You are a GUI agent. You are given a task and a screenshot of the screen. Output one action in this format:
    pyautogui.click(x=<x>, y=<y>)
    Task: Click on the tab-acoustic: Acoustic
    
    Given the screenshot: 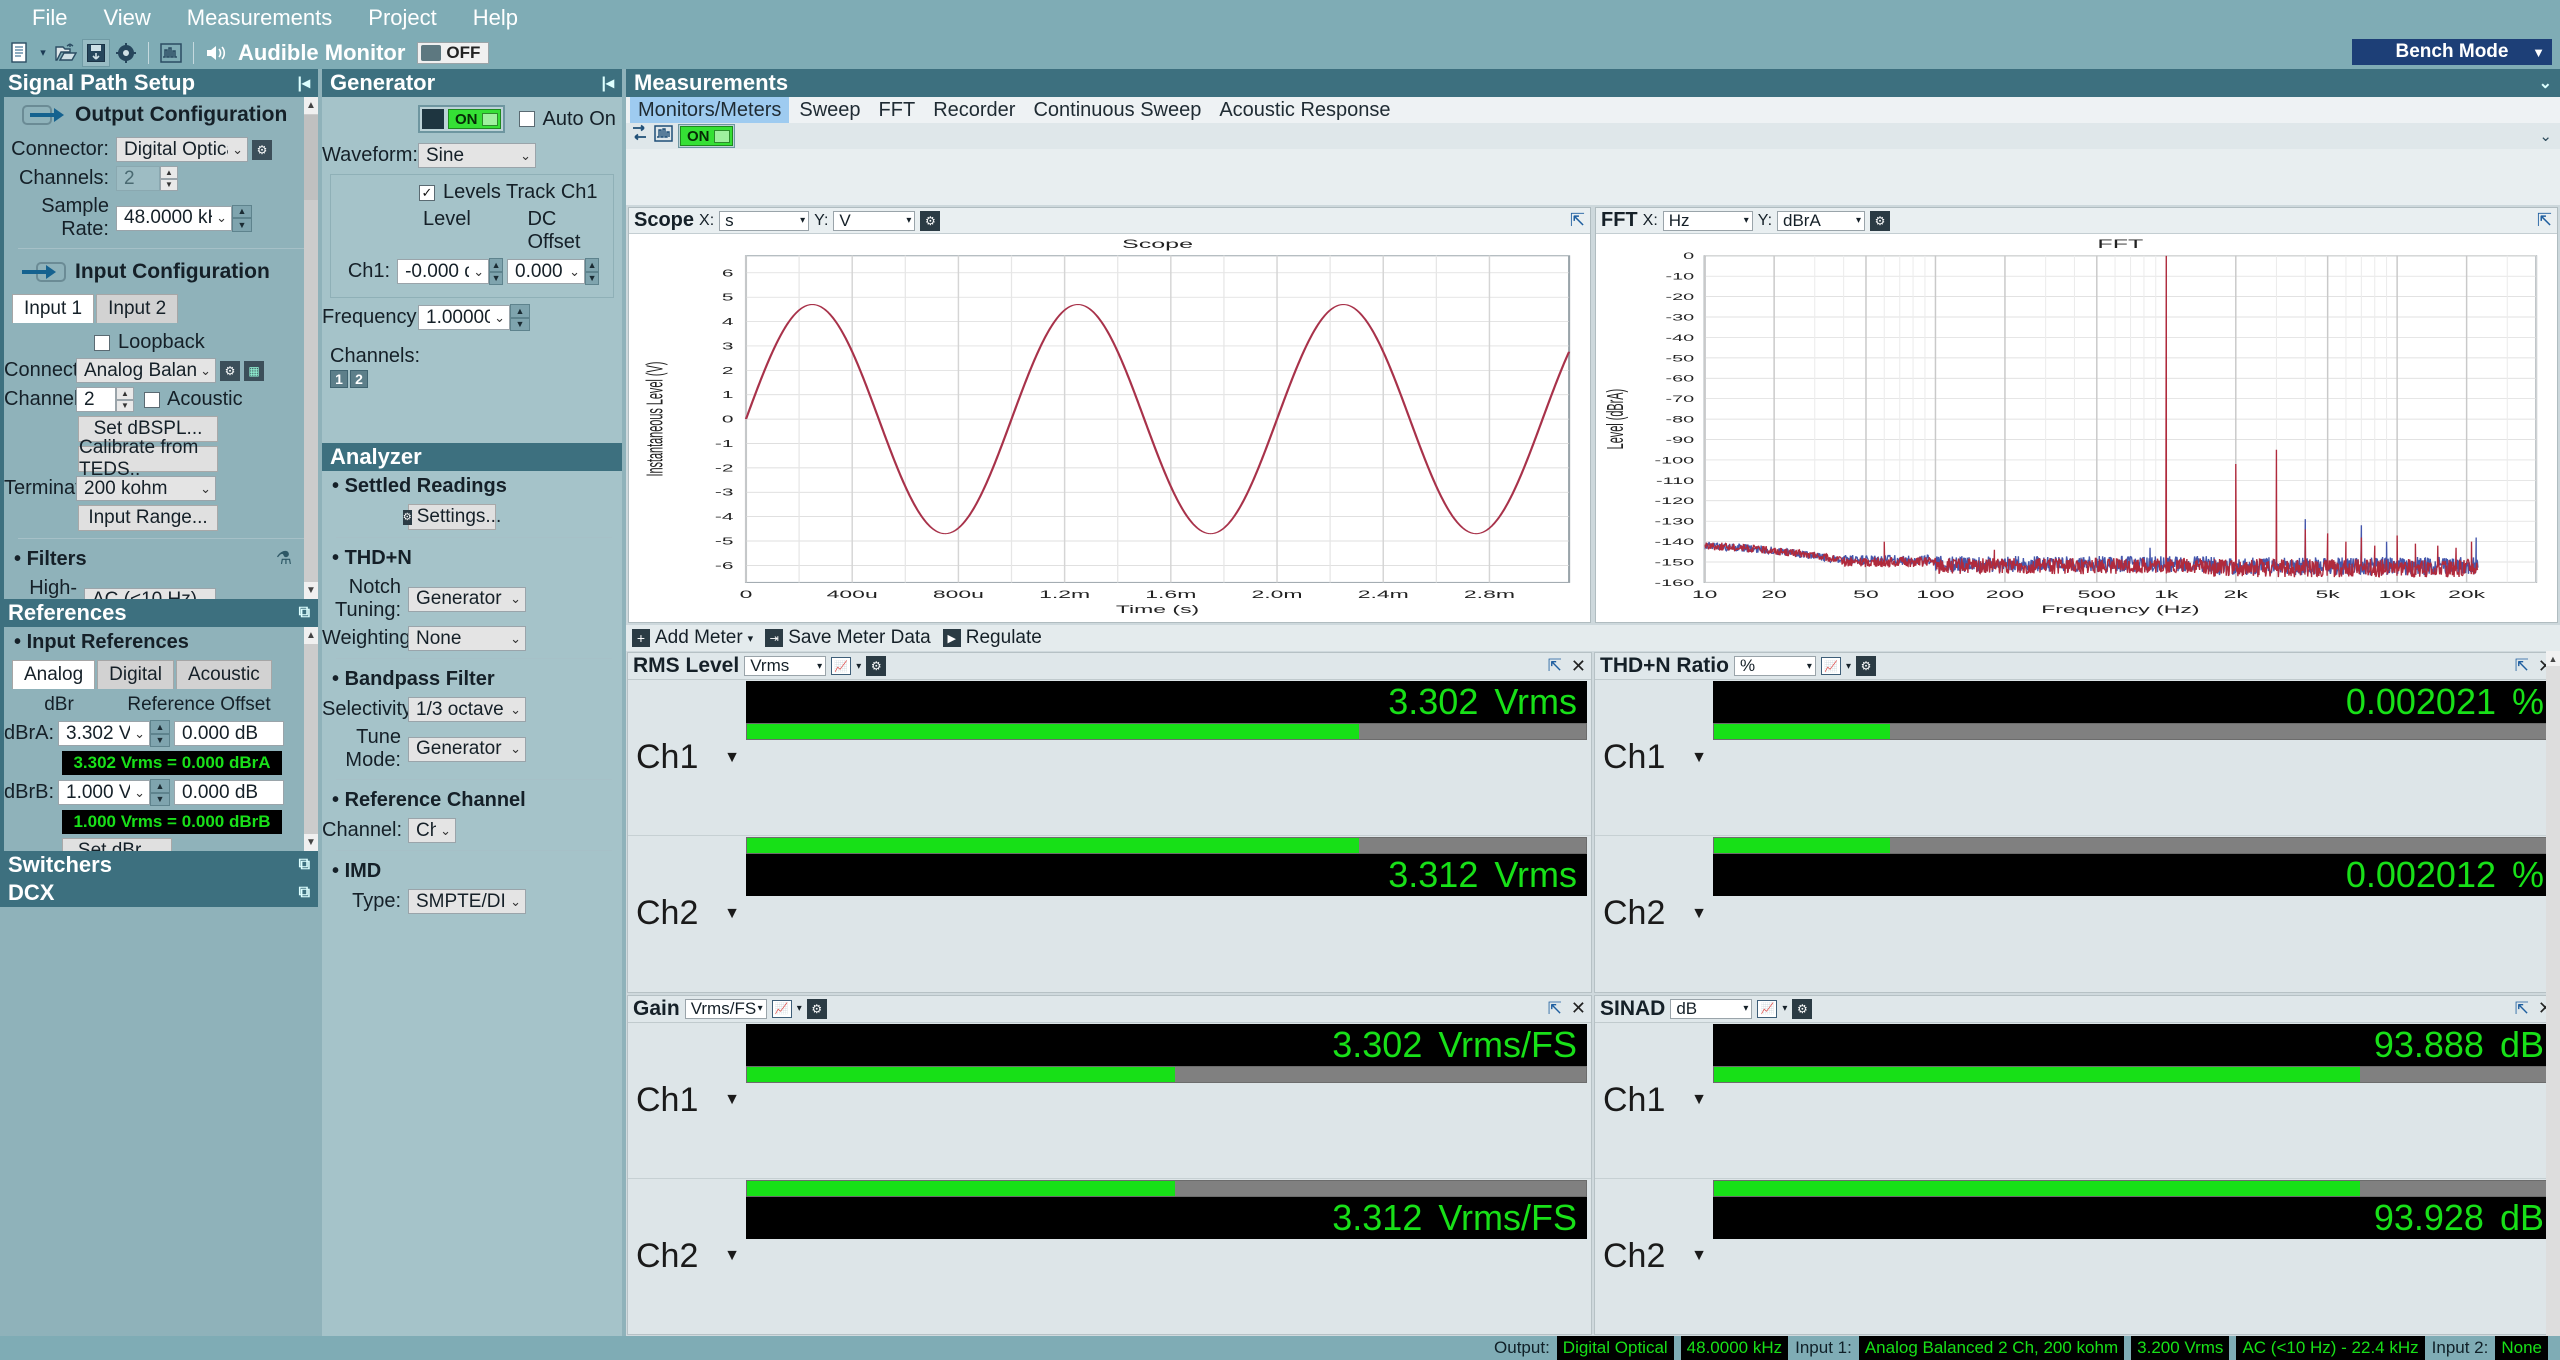 What is the action you would take?
    pyautogui.click(x=223, y=674)
    